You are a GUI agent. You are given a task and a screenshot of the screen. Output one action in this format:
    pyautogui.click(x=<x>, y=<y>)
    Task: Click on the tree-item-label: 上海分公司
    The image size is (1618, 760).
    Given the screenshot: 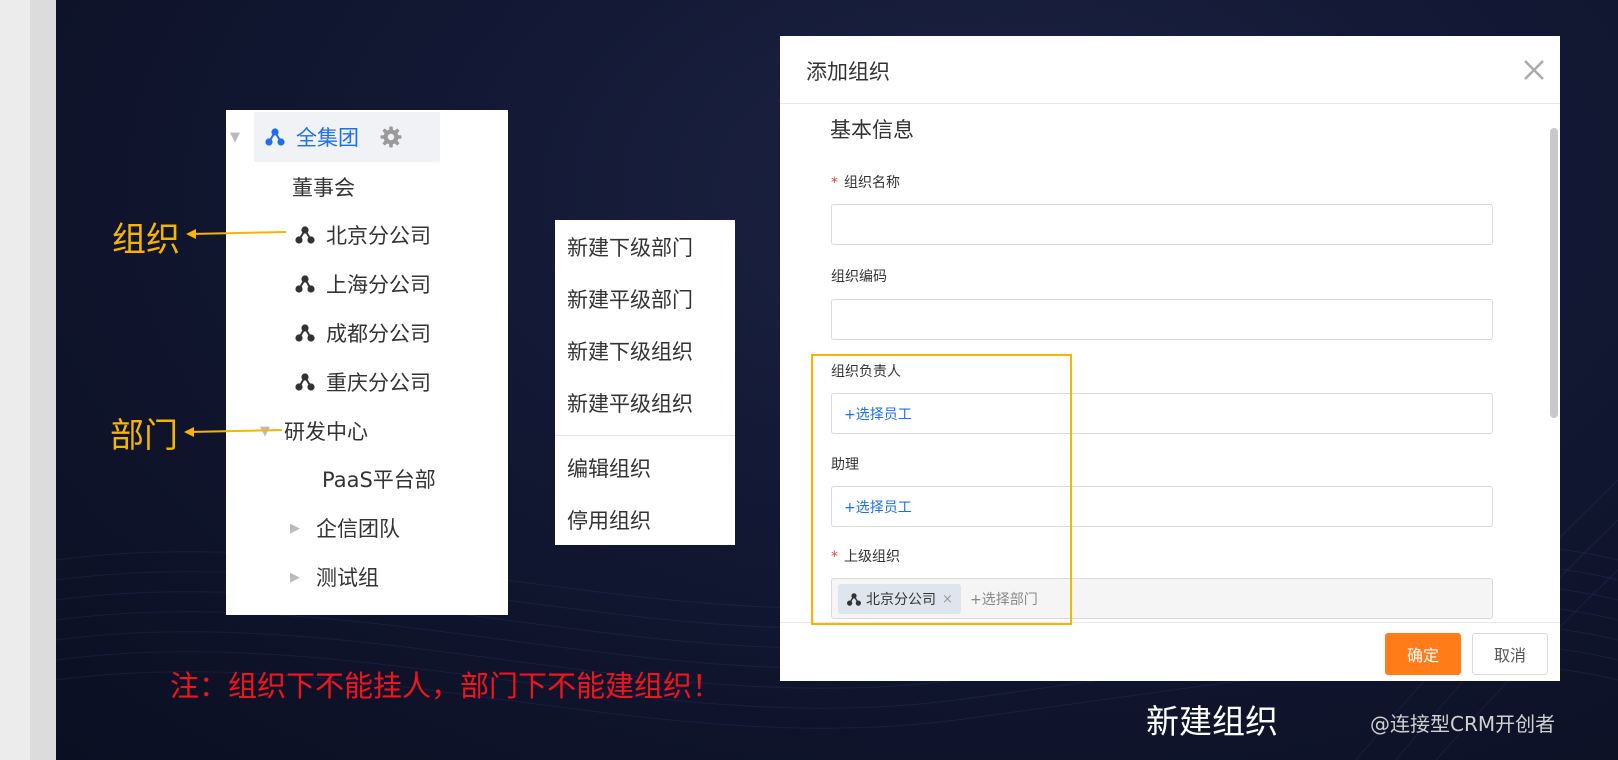 What is the action you would take?
    pyautogui.click(x=378, y=285)
    